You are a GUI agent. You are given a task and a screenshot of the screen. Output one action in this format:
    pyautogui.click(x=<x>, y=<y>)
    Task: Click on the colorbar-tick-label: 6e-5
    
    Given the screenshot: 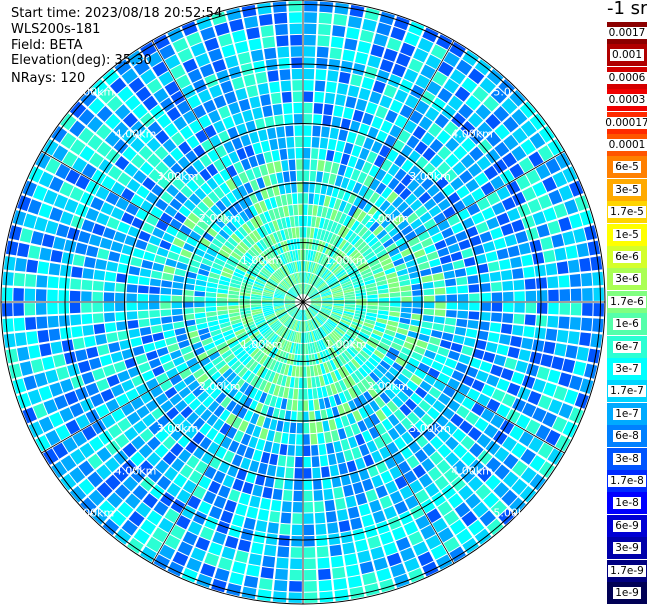 What is the action you would take?
    pyautogui.click(x=627, y=167)
    